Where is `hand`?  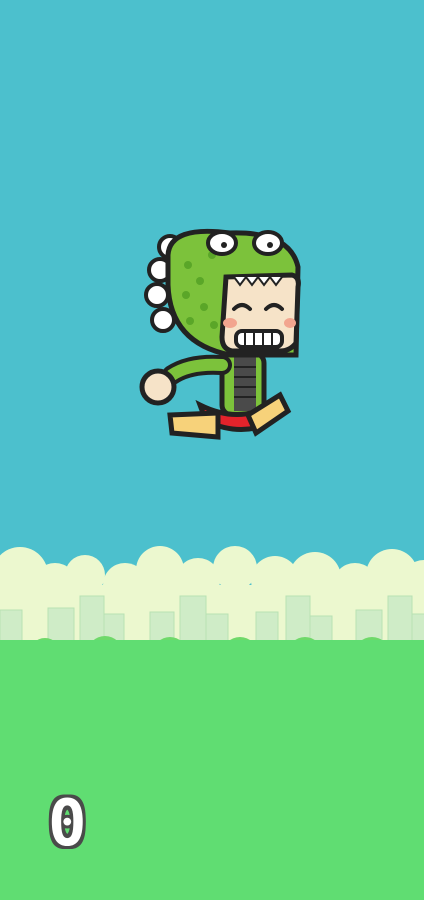 hand is located at coordinates (158, 387).